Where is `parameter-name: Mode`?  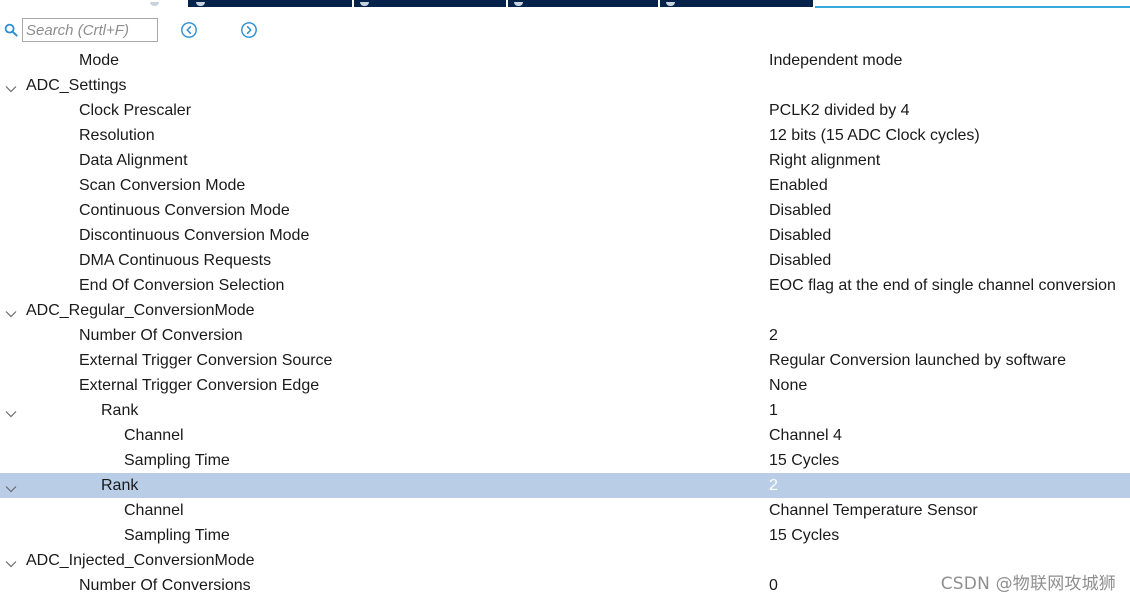
parameter-name: Mode is located at coordinates (99, 60).